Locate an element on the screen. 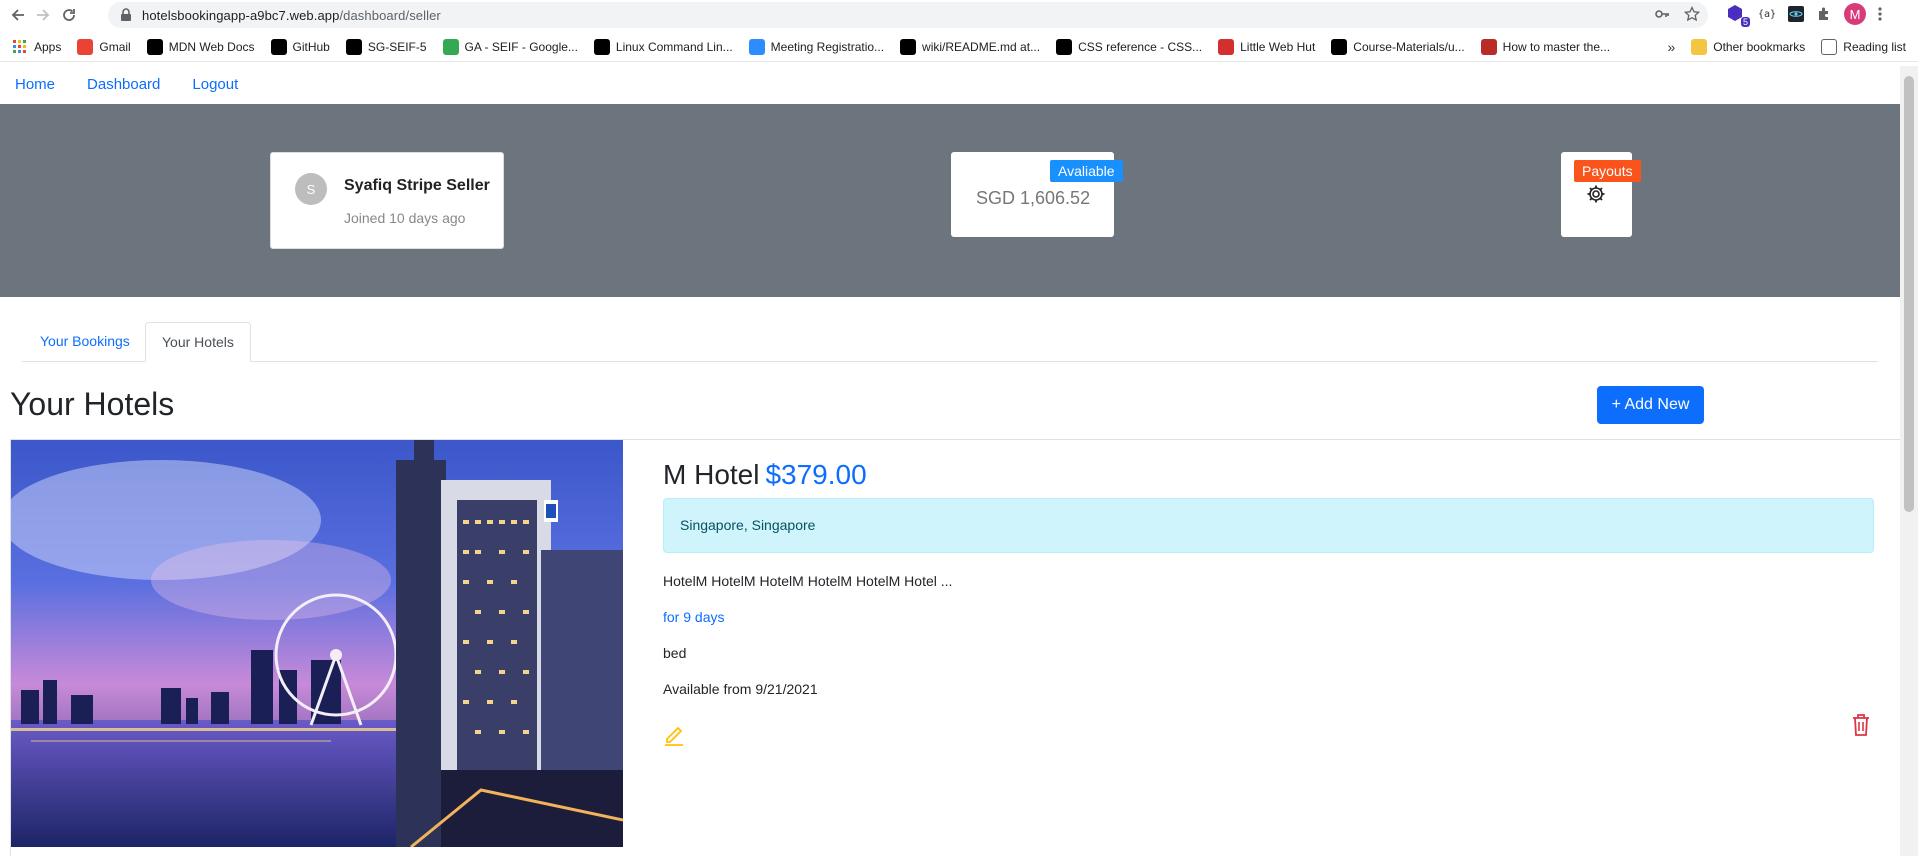 Image resolution: width=1918 pixels, height=856 pixels. bookmark-item: Little Web Hut is located at coordinates (1267, 46).